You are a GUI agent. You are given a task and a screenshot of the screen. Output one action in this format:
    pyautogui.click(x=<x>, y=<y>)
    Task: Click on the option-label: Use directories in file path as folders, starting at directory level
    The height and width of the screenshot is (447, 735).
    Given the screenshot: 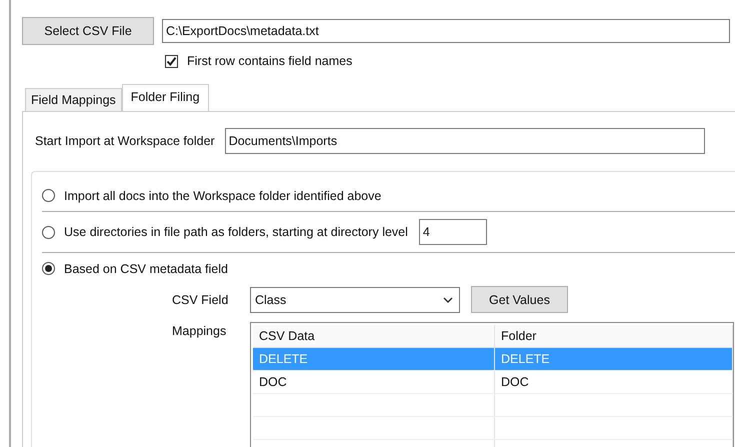 What is the action you would take?
    pyautogui.click(x=236, y=232)
    